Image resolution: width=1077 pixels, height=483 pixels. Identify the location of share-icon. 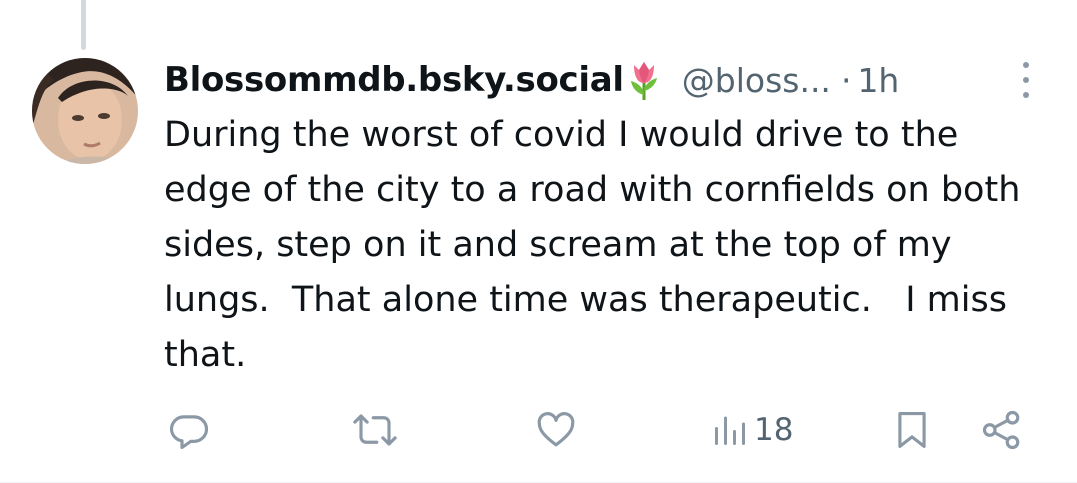
(1001, 430).